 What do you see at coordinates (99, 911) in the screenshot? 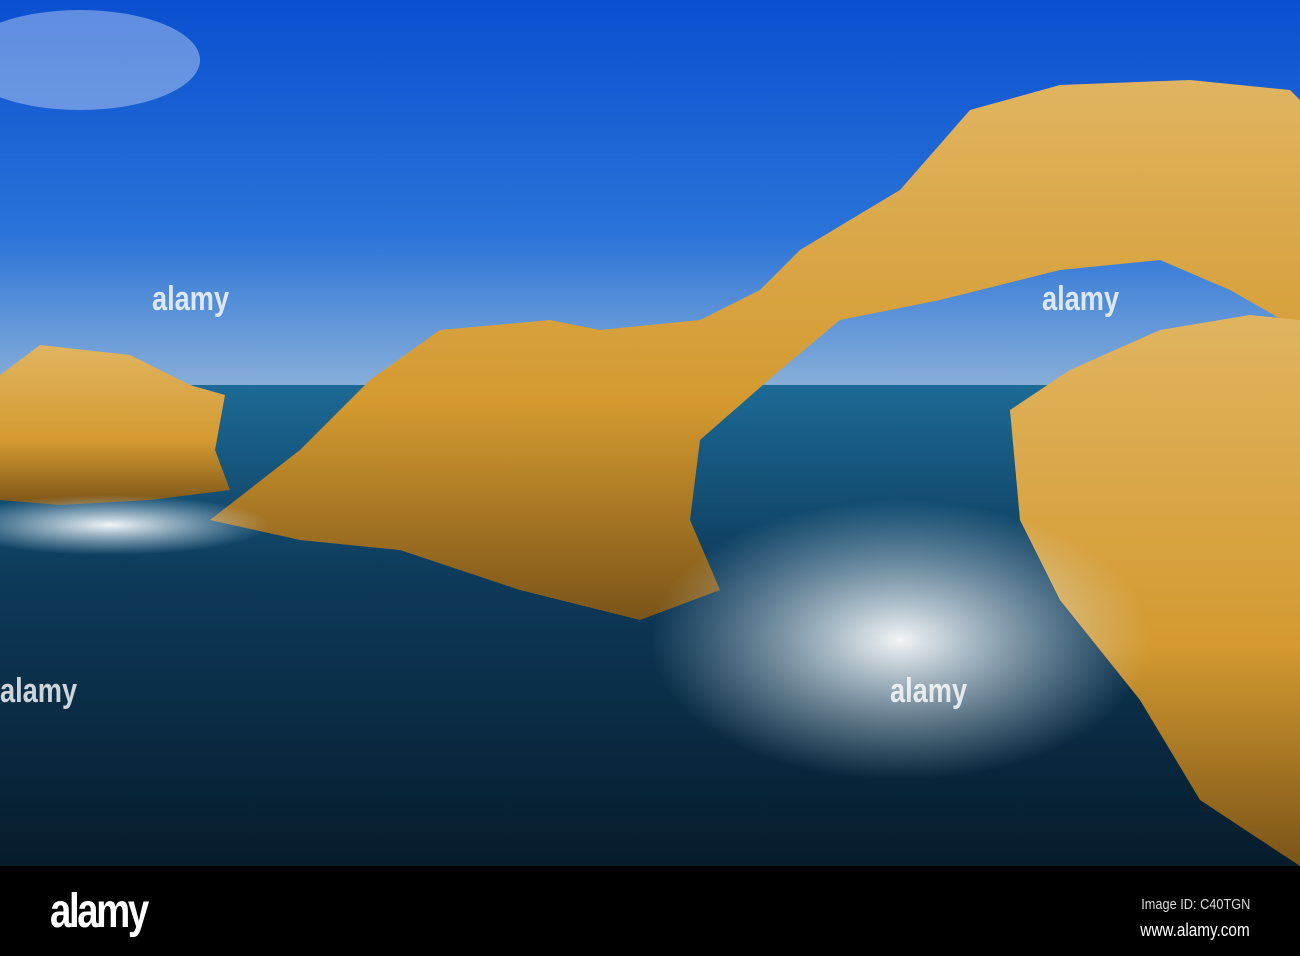
I see `alamy-logo: alamy` at bounding box center [99, 911].